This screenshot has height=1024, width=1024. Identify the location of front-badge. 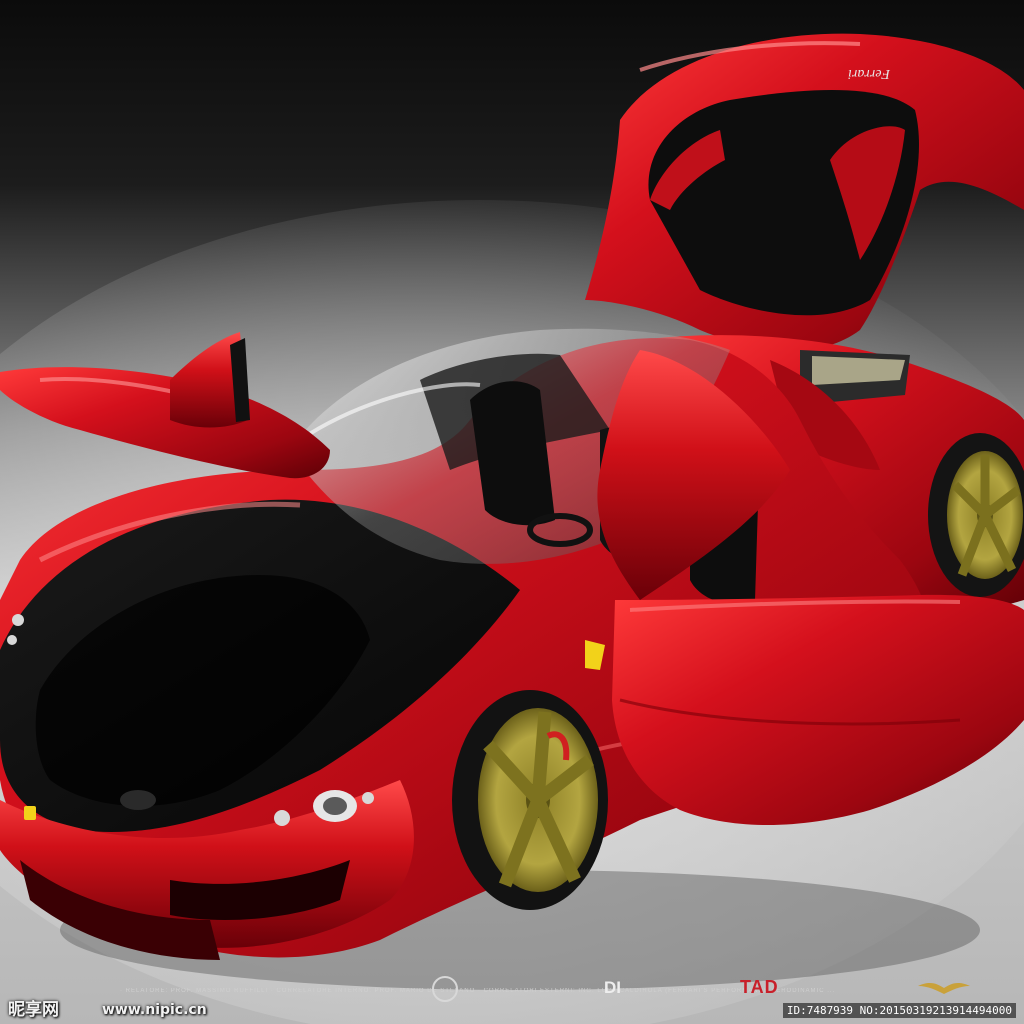
(30, 813).